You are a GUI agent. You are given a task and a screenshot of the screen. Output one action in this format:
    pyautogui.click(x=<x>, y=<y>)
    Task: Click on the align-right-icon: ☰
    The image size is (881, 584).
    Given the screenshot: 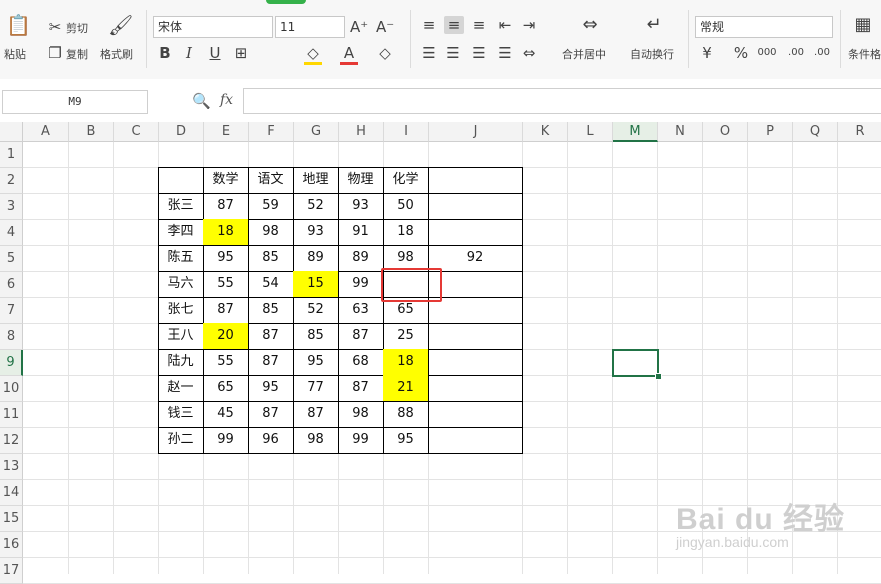 What is the action you would take?
    pyautogui.click(x=479, y=53)
    